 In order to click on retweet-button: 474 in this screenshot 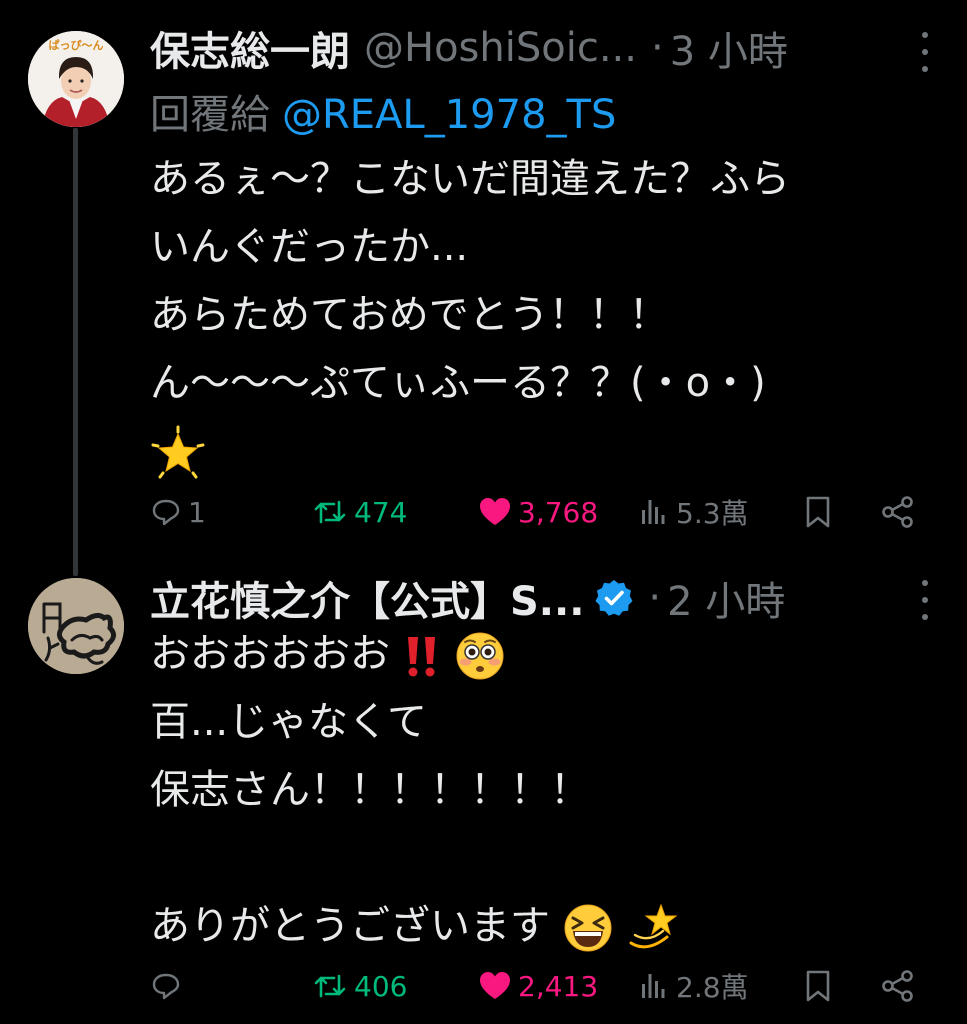, I will do `click(359, 512)`.